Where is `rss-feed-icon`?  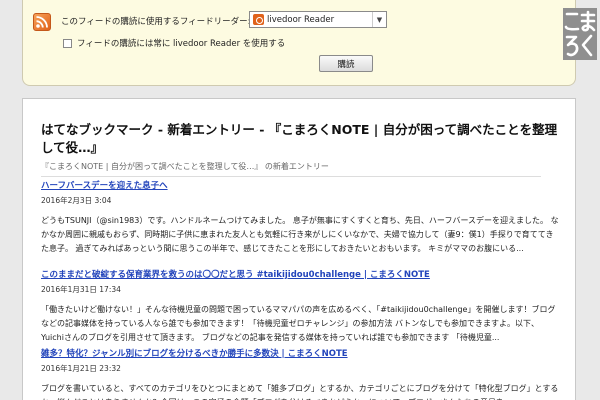 rss-feed-icon is located at coordinates (42, 22).